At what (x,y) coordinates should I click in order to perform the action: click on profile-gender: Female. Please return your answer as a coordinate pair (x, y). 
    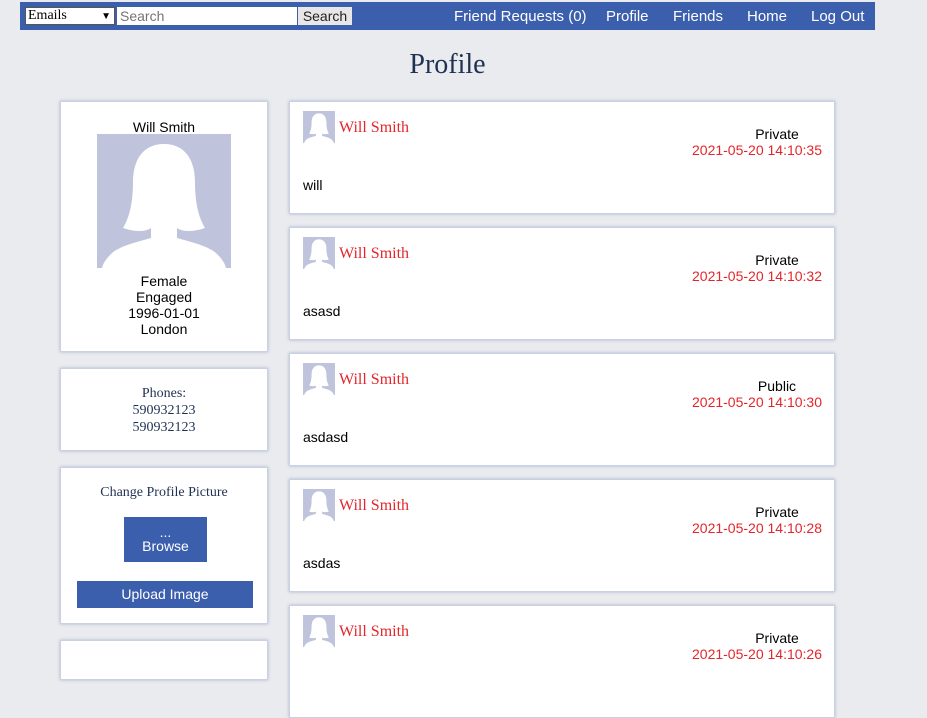
    Looking at the image, I should click on (164, 281).